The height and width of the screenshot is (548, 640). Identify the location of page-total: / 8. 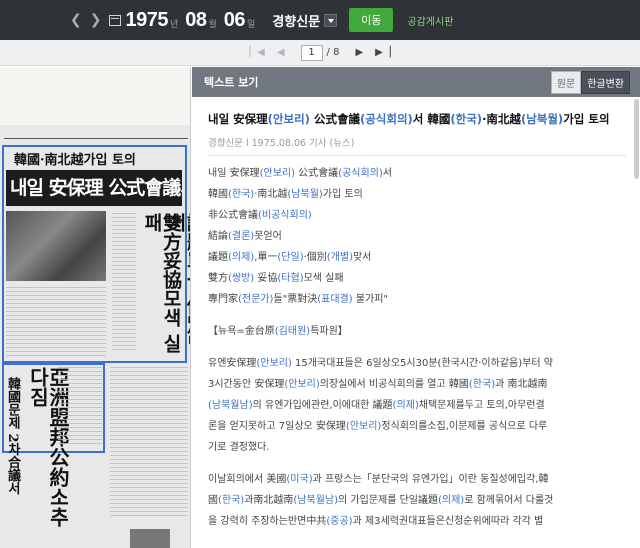
(333, 52).